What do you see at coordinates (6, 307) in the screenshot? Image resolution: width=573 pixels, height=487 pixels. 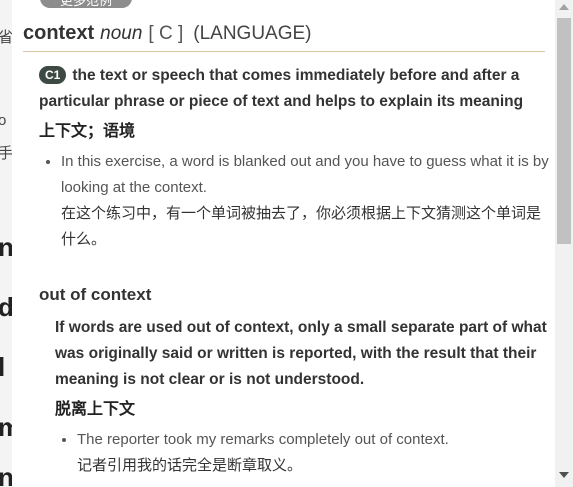 I see `background-text: d` at bounding box center [6, 307].